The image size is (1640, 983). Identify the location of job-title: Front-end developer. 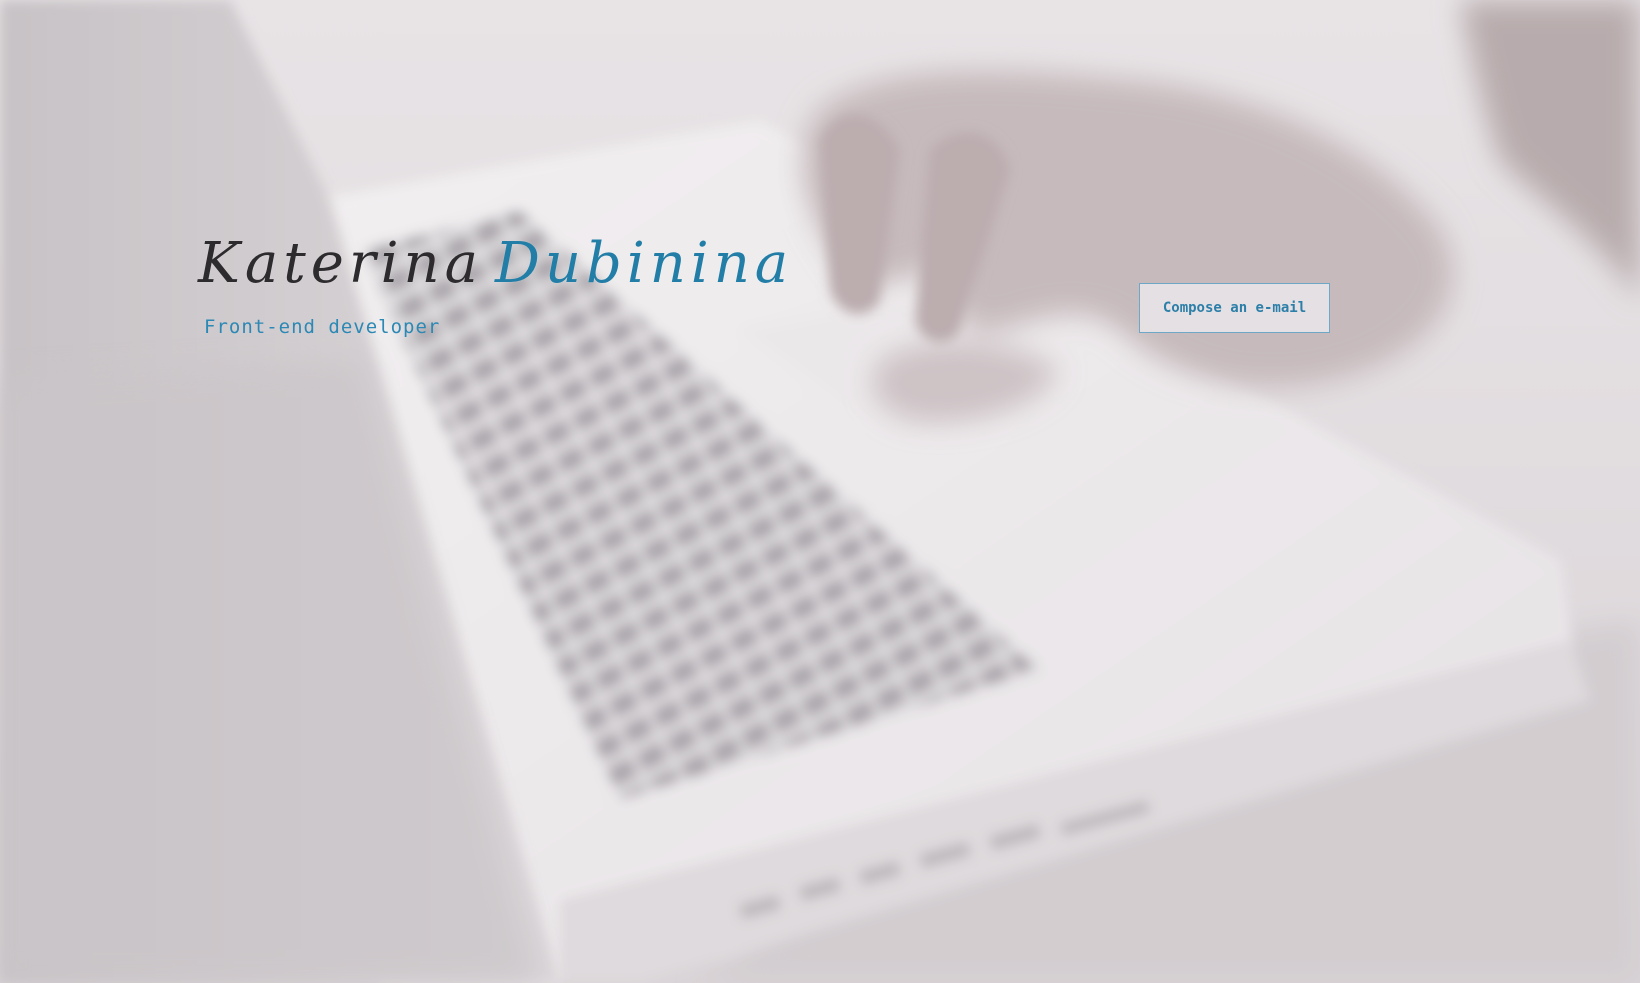
(322, 327).